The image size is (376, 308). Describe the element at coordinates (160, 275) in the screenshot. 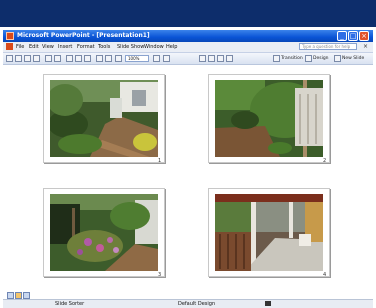

I see `slide-number: 3` at that location.